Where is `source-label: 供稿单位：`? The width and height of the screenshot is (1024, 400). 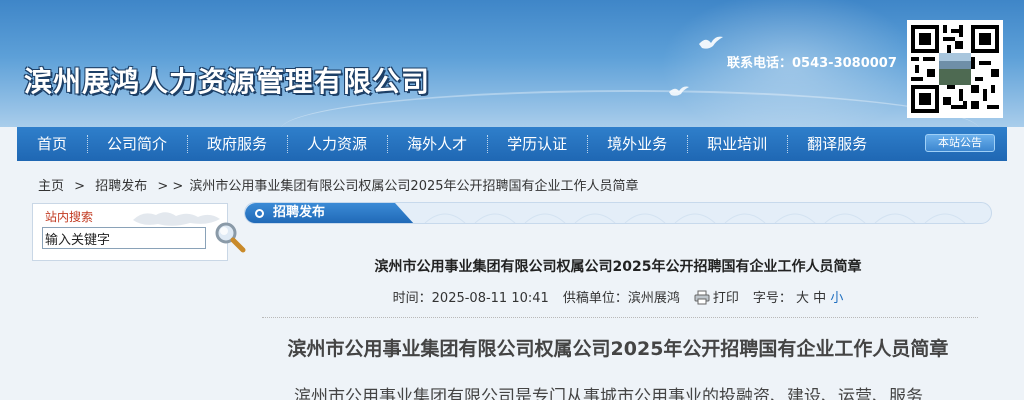
source-label: 供稿单位： is located at coordinates (595, 298).